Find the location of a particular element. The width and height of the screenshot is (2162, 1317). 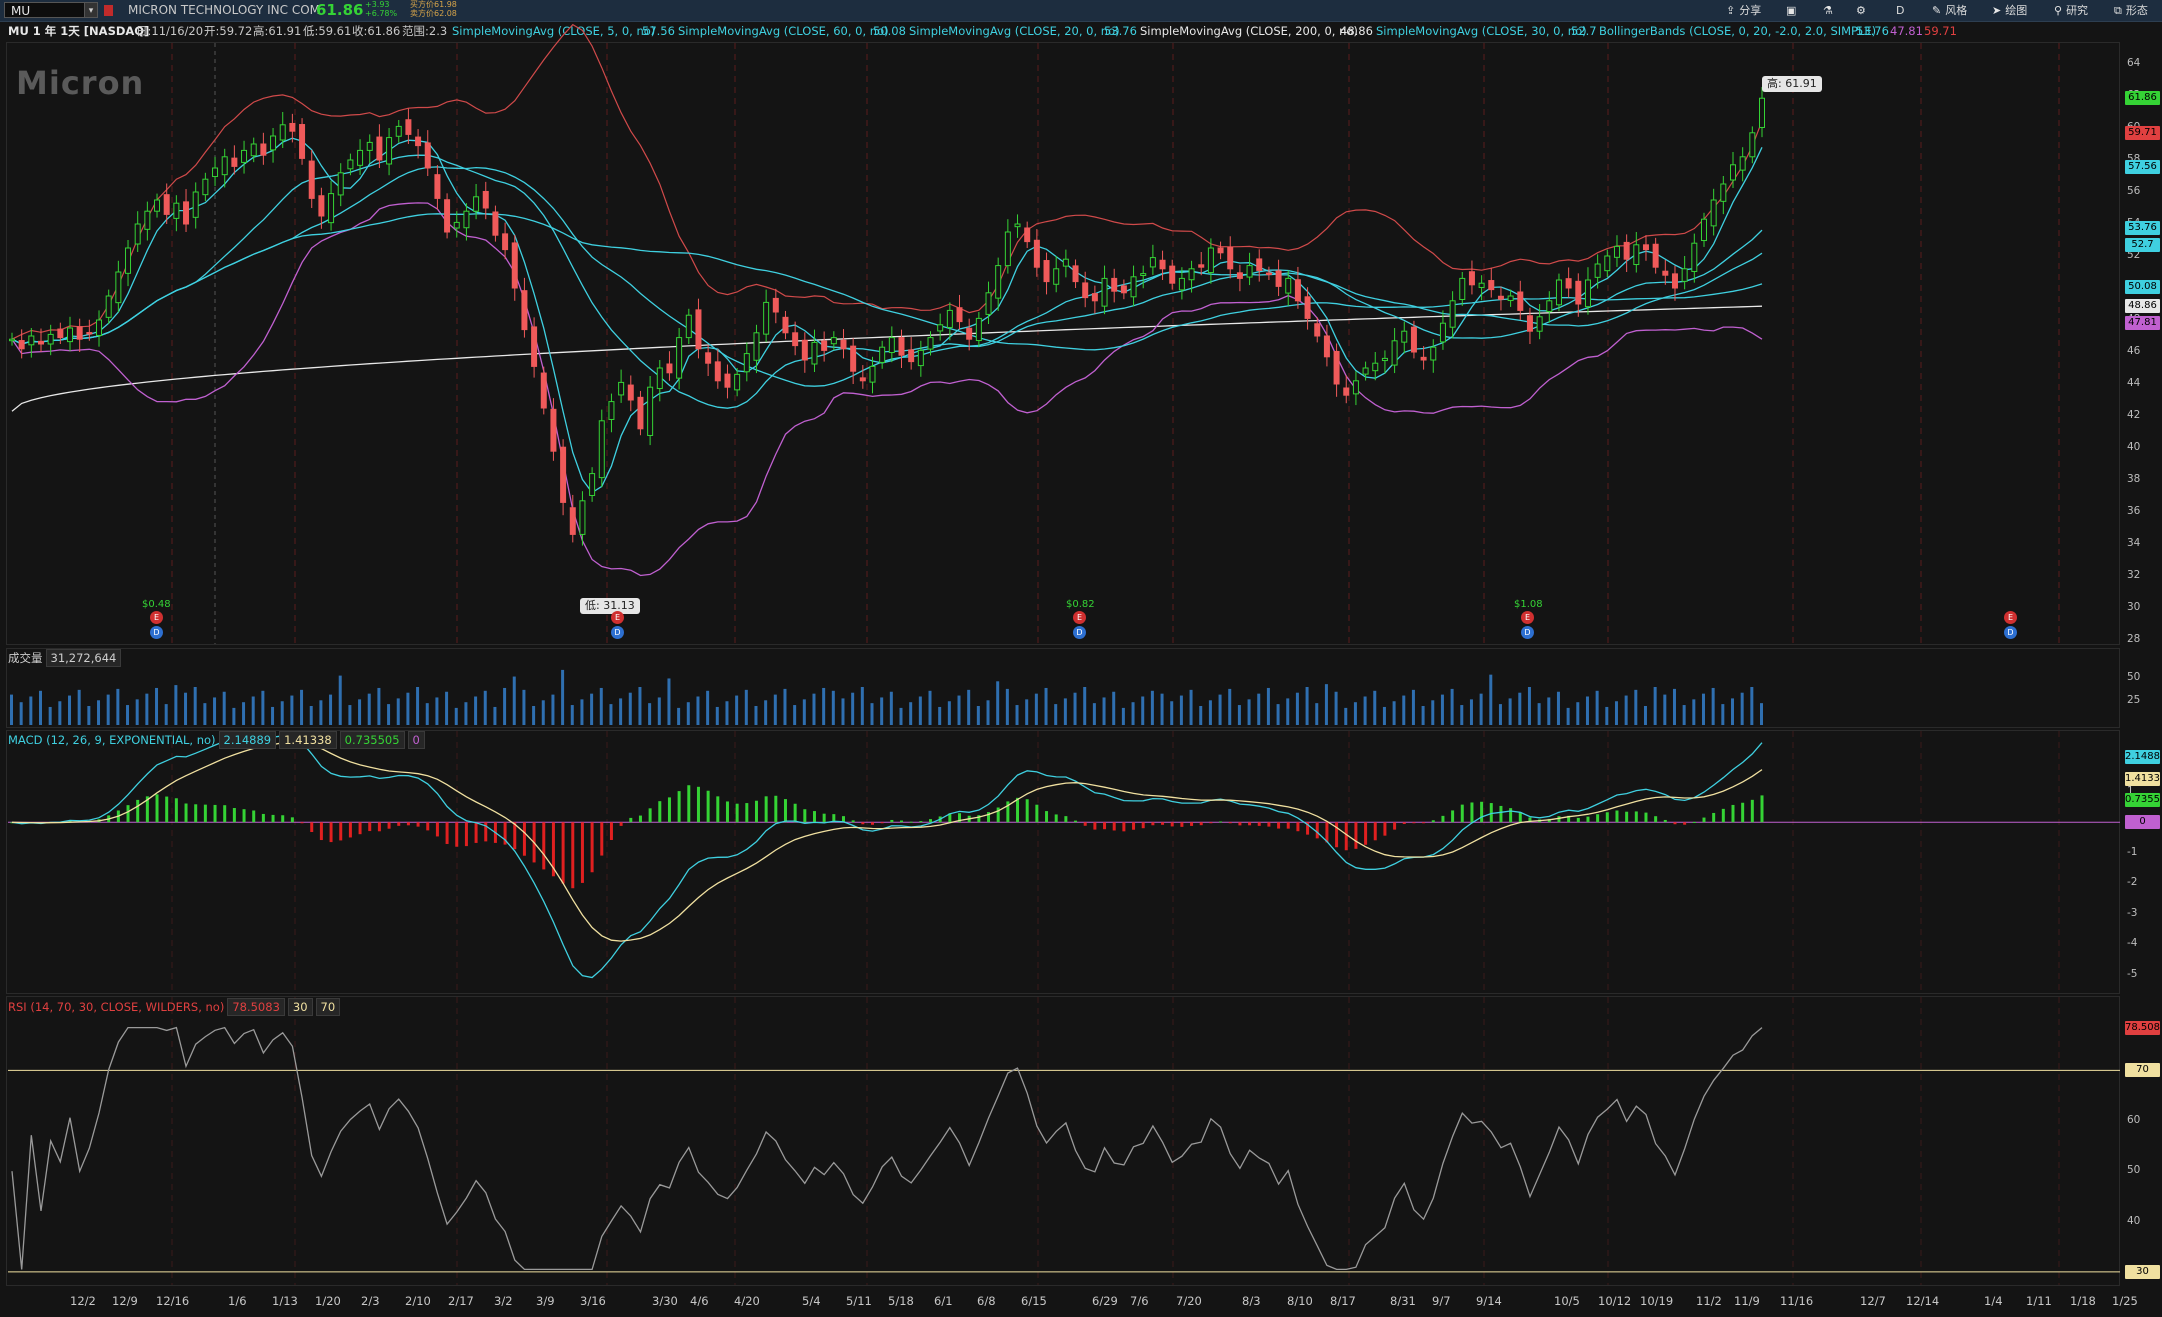

time-axis-tick: 10/19 is located at coordinates (1657, 1301).